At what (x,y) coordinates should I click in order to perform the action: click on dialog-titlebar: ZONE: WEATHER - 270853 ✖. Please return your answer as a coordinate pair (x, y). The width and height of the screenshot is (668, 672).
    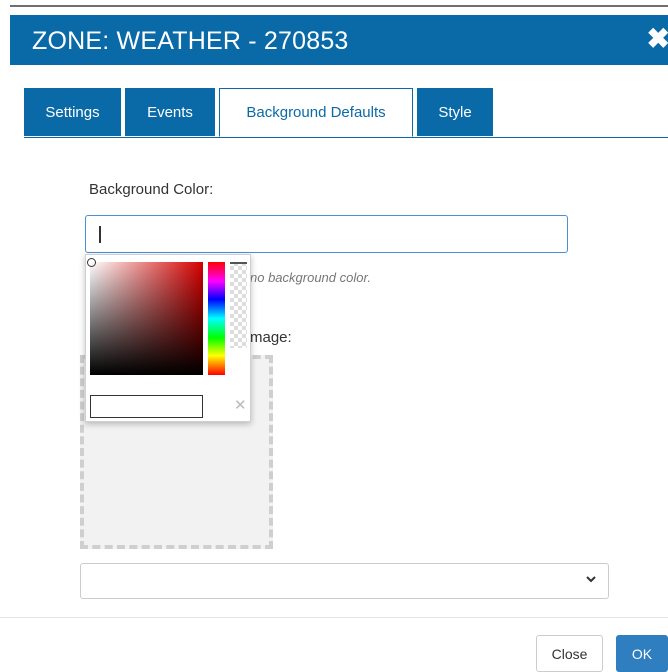
    Looking at the image, I should click on (339, 40).